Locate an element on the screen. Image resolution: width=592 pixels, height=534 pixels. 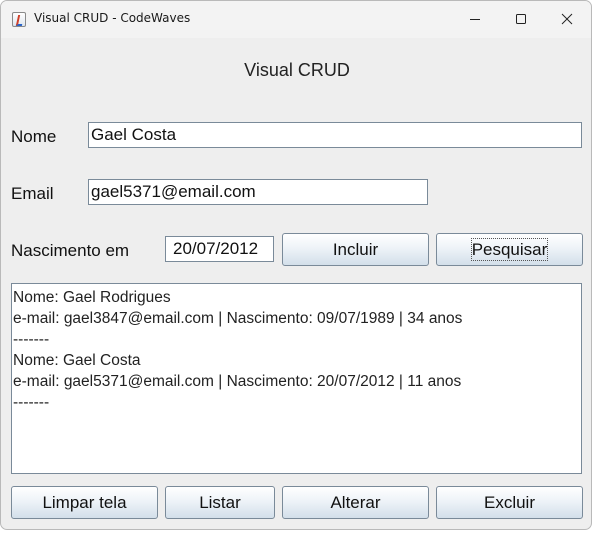
email-field: gael5371@email.com is located at coordinates (258, 192).